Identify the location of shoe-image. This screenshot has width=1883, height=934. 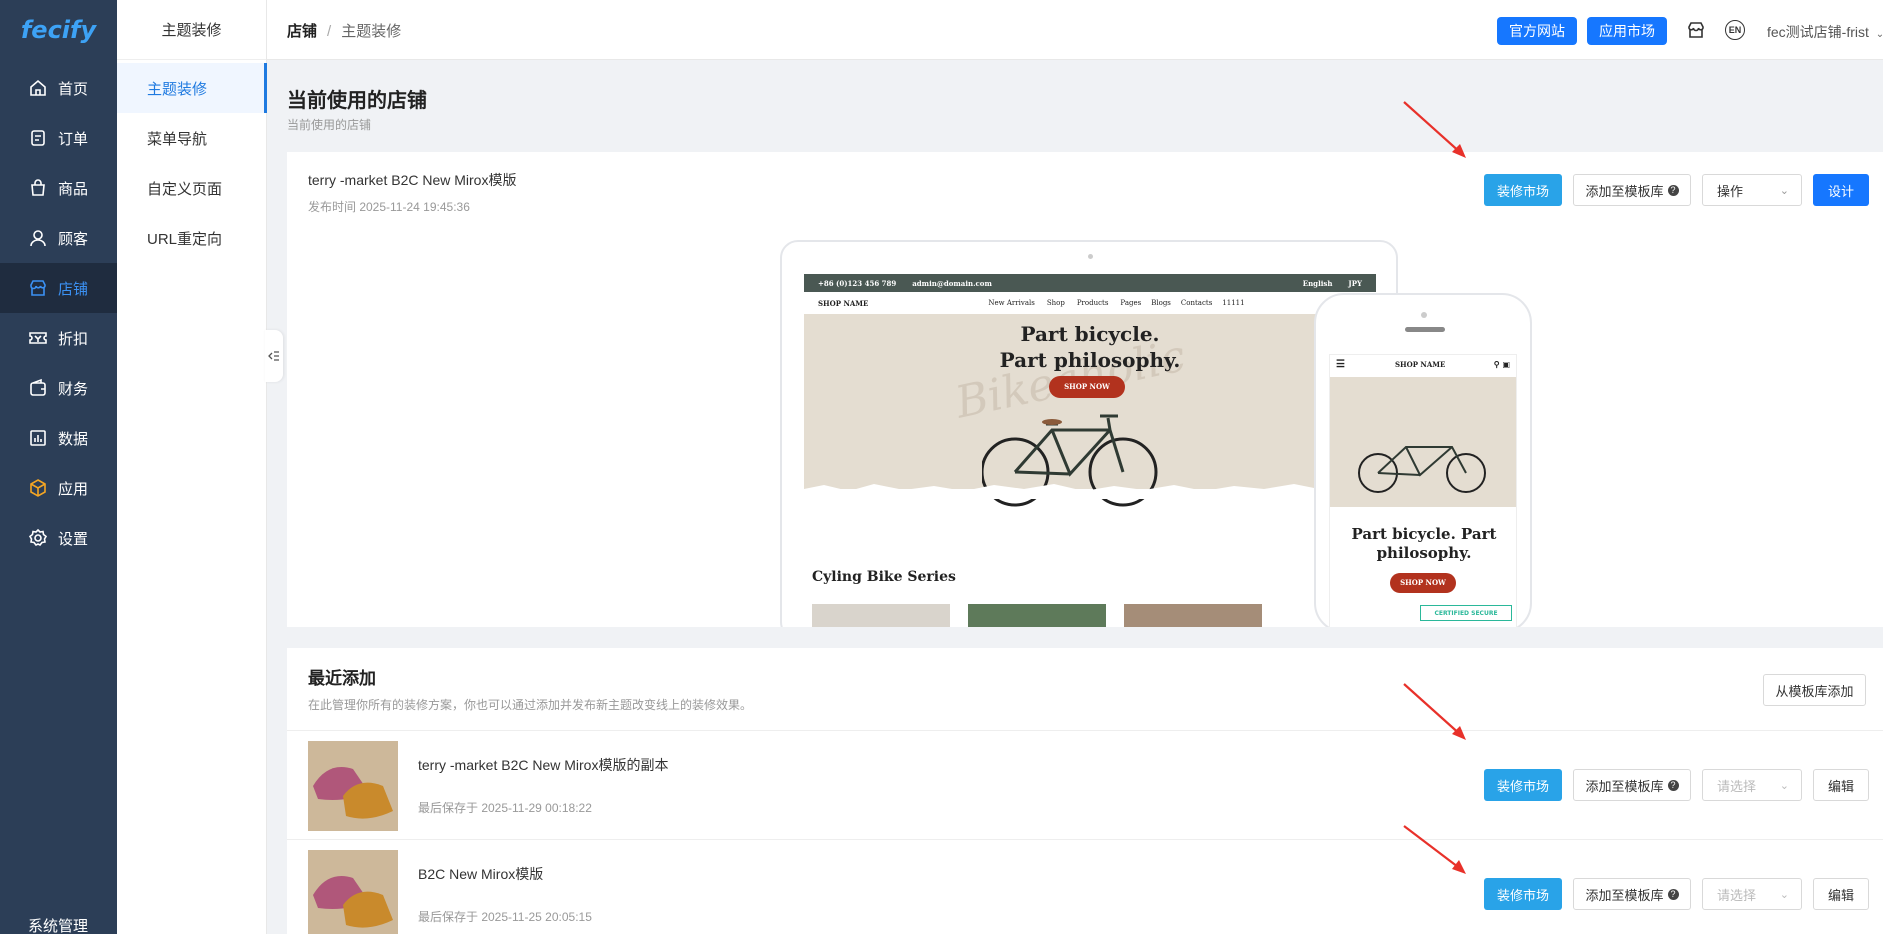
(353, 786).